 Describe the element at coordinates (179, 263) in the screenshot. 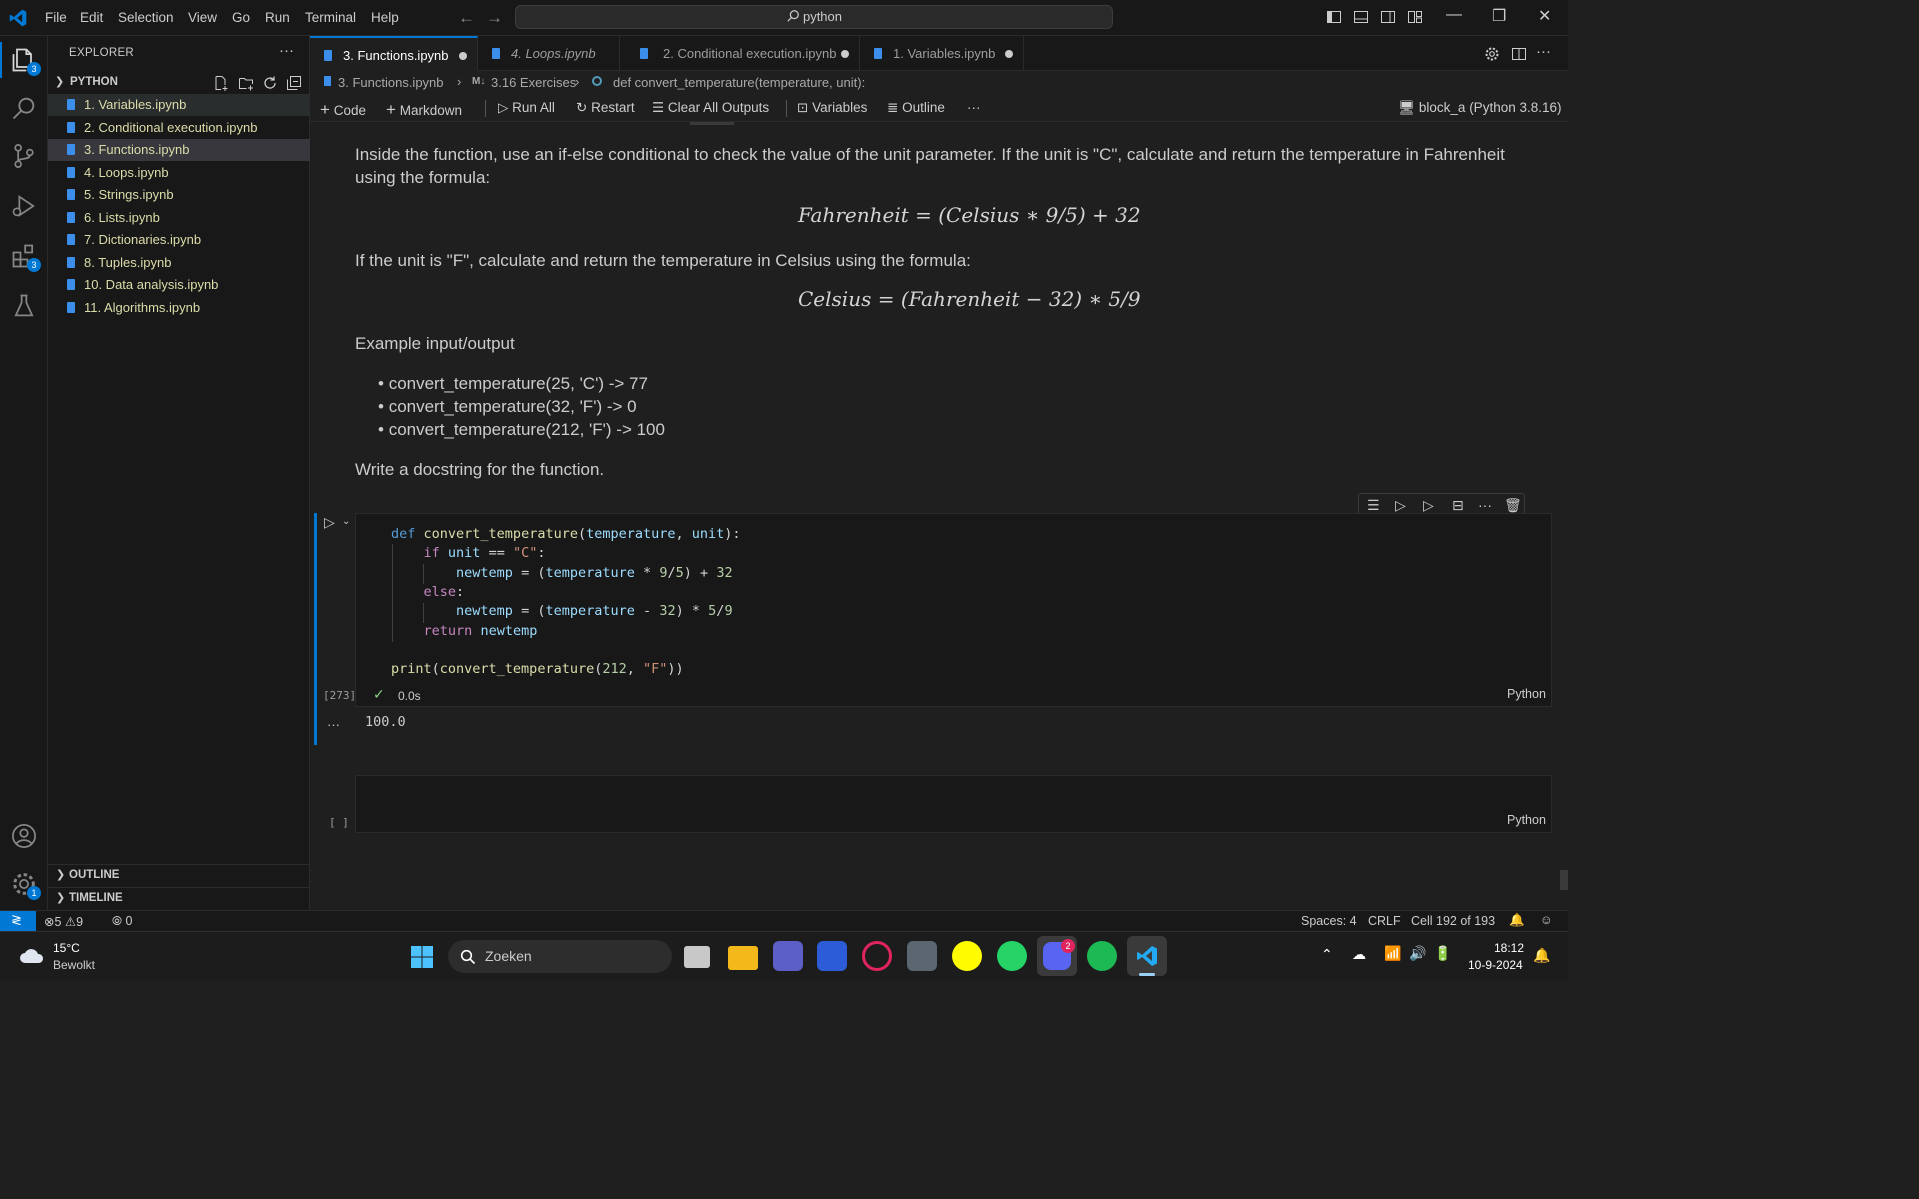

I see `file-item: 8. Tuples.ipynb` at that location.